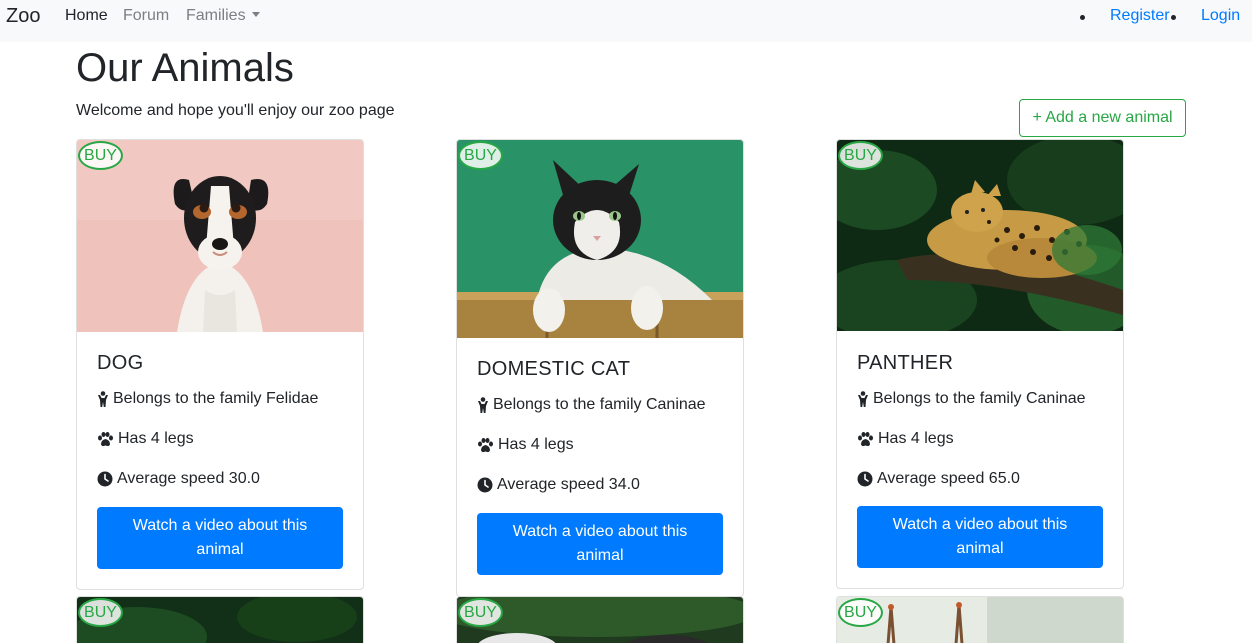 The width and height of the screenshot is (1252, 643). I want to click on animal-speed: Average speed 34.0, so click(558, 485).